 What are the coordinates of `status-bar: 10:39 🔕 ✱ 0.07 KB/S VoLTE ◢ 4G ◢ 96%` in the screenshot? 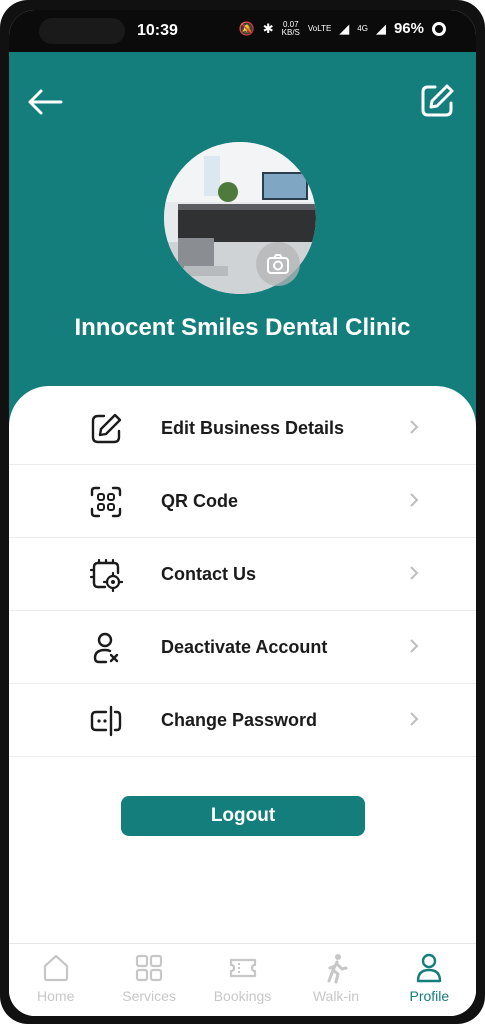 It's located at (242, 31).